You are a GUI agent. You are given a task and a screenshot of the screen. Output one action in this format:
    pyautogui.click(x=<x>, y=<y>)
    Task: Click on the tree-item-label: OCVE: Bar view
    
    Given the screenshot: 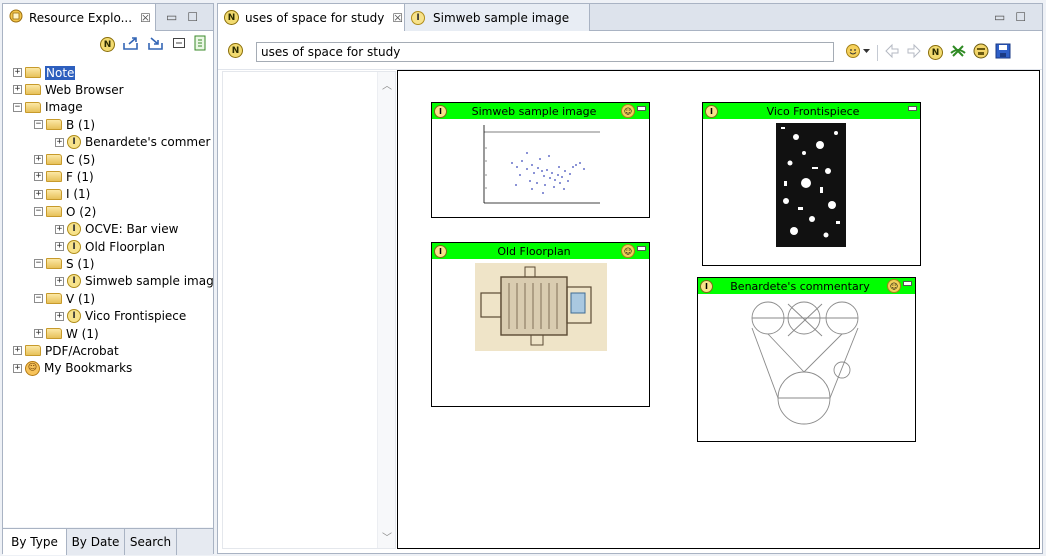 What is the action you would take?
    pyautogui.click(x=132, y=229)
    